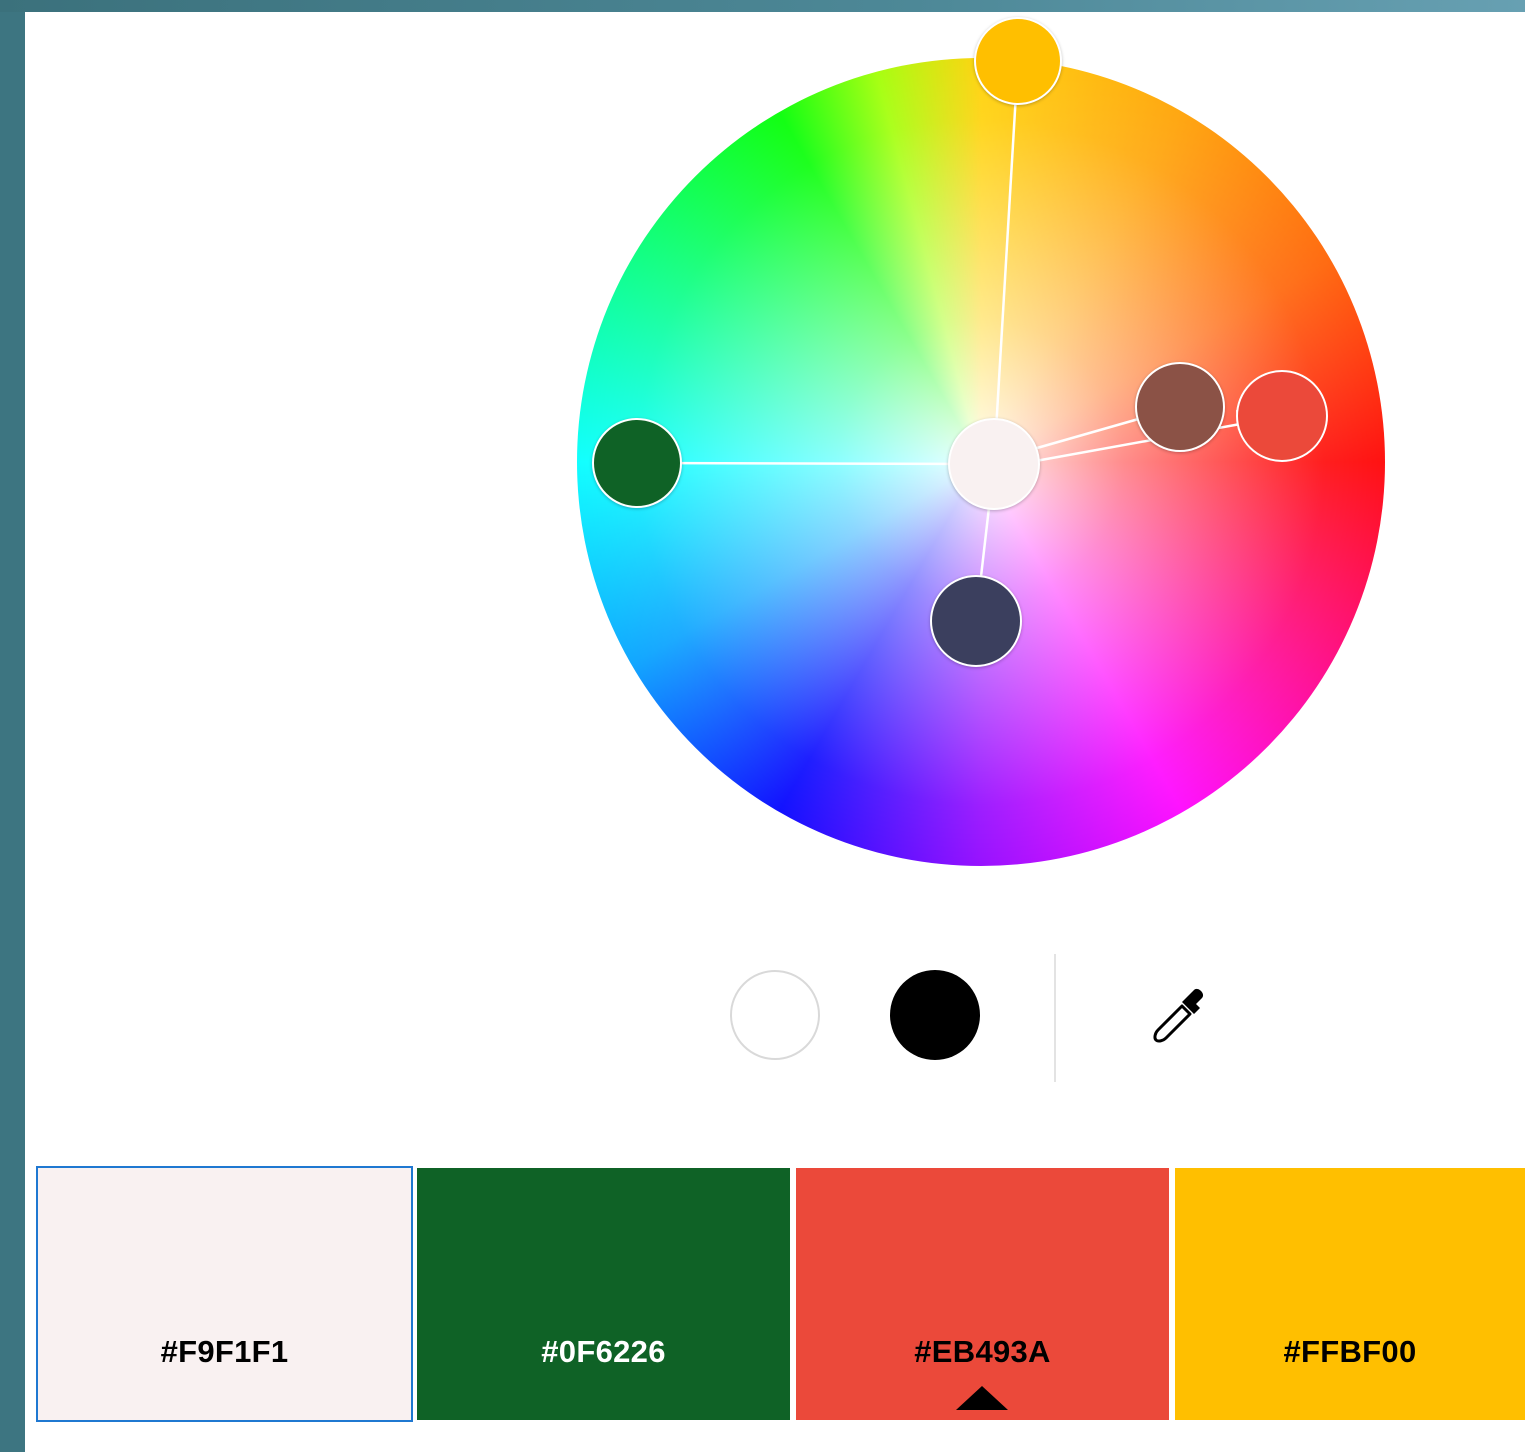 This screenshot has height=1452, width=1525. I want to click on black-swatch-button, so click(935, 1015).